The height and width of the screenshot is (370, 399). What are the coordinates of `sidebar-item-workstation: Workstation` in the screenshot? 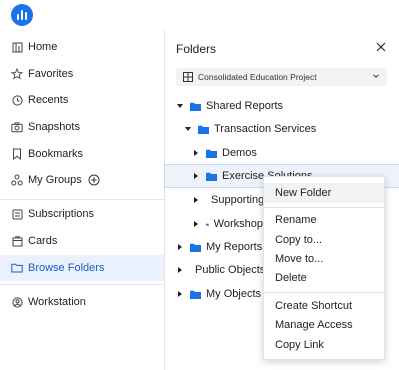 It's located at (82, 302).